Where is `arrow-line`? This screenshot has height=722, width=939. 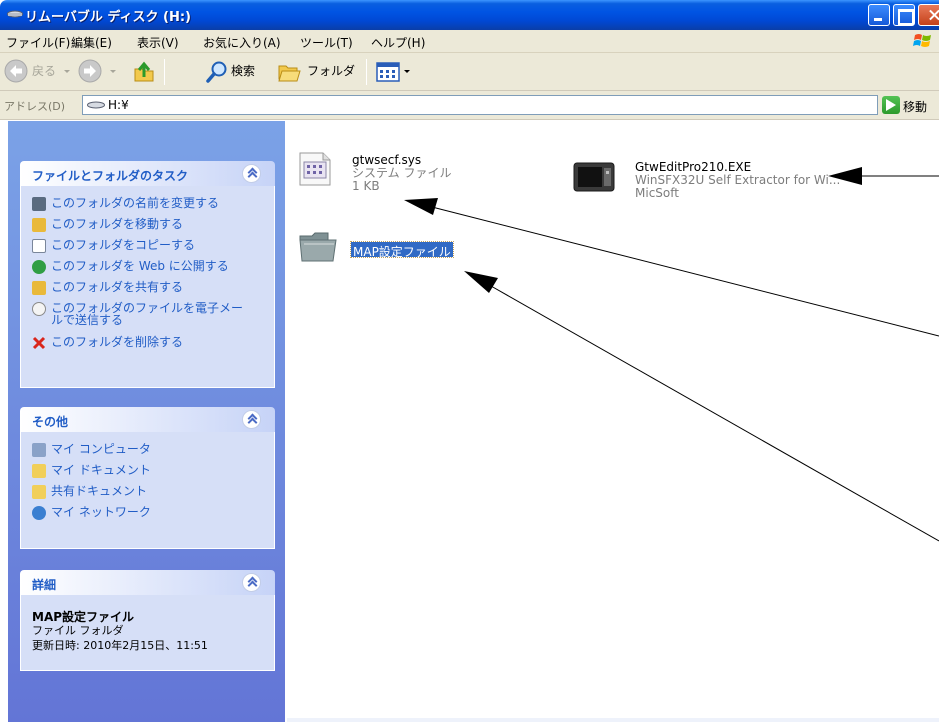
arrow-line is located at coordinates (685, 271).